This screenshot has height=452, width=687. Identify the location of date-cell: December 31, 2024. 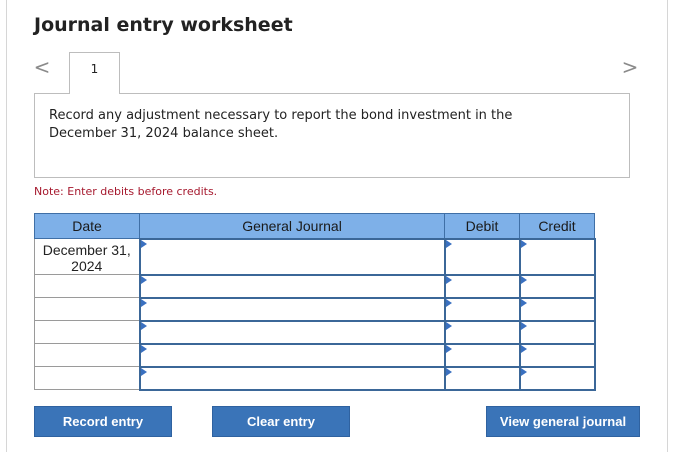
(87, 256).